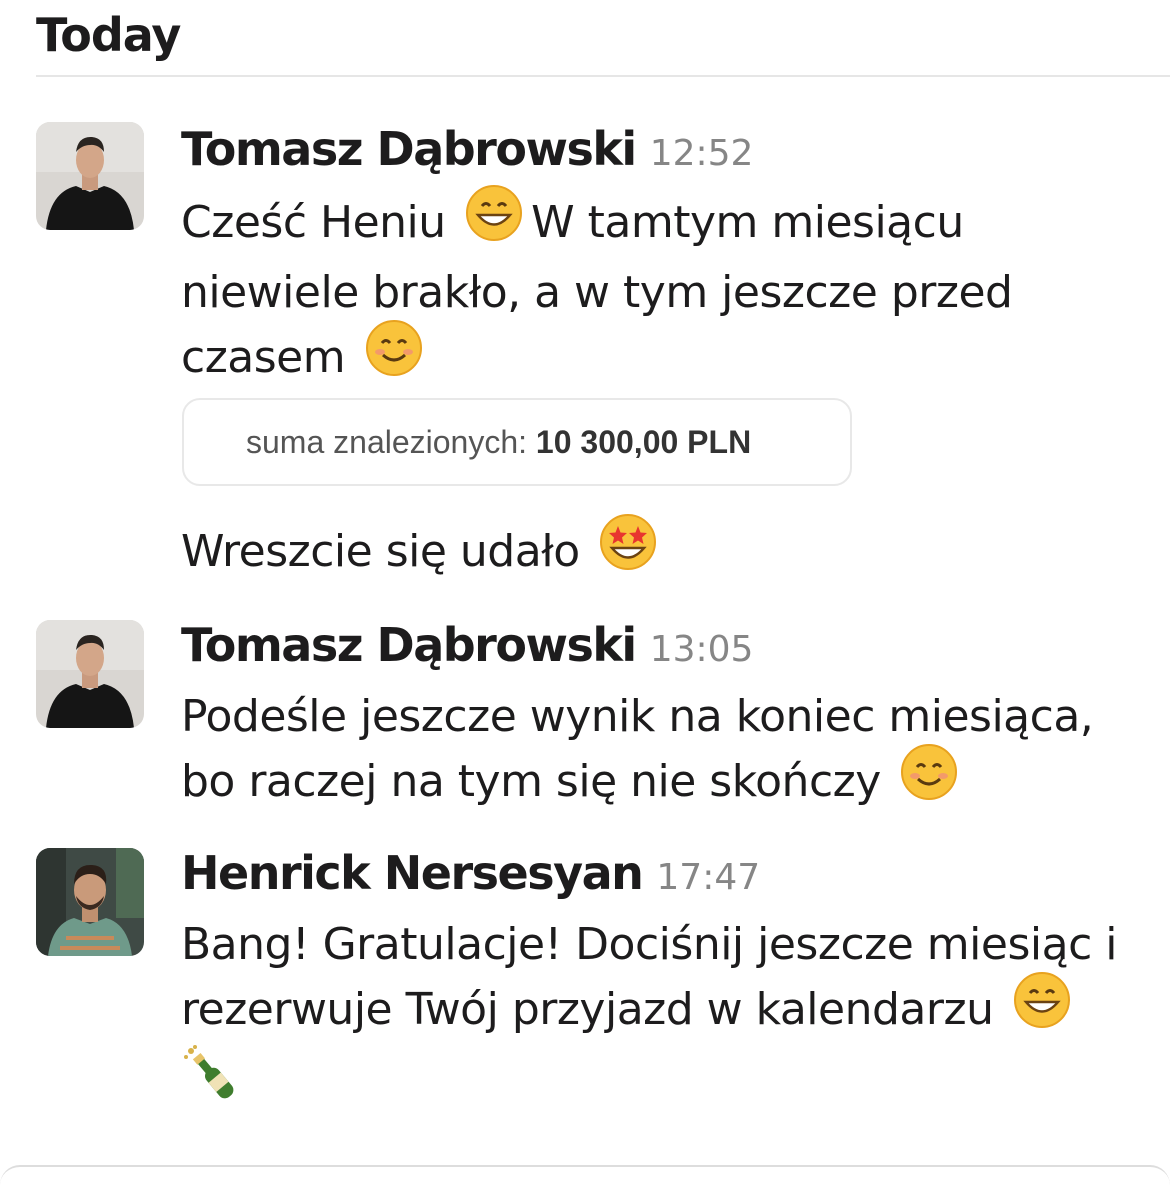  What do you see at coordinates (263, 357) in the screenshot?
I see `message-line: czasem` at bounding box center [263, 357].